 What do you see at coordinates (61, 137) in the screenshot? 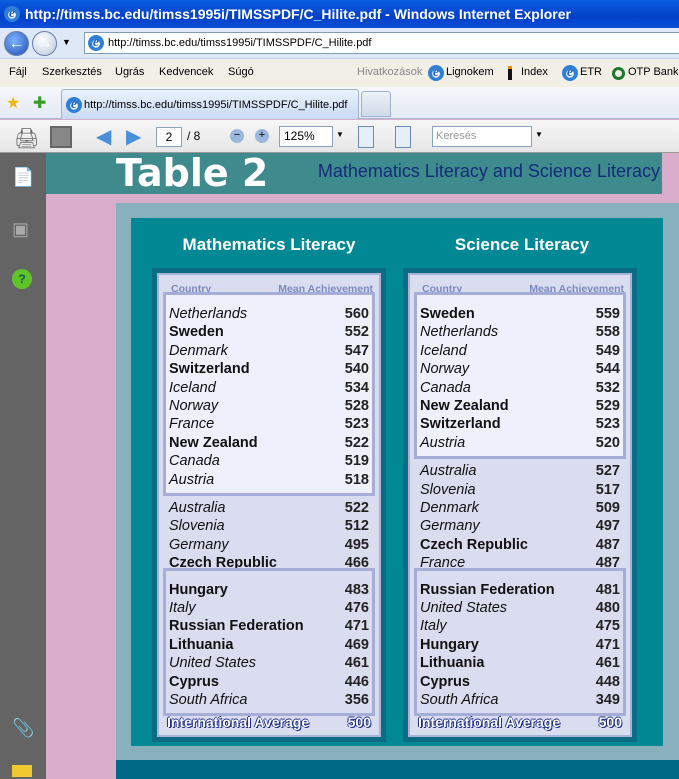
I see `save-icon` at bounding box center [61, 137].